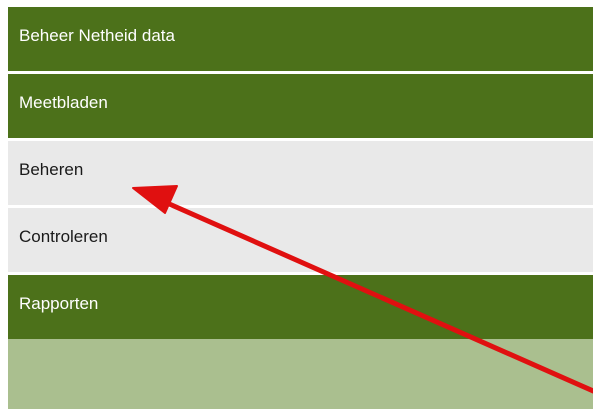  I want to click on menu-item-label: Meetbladen, so click(63, 102).